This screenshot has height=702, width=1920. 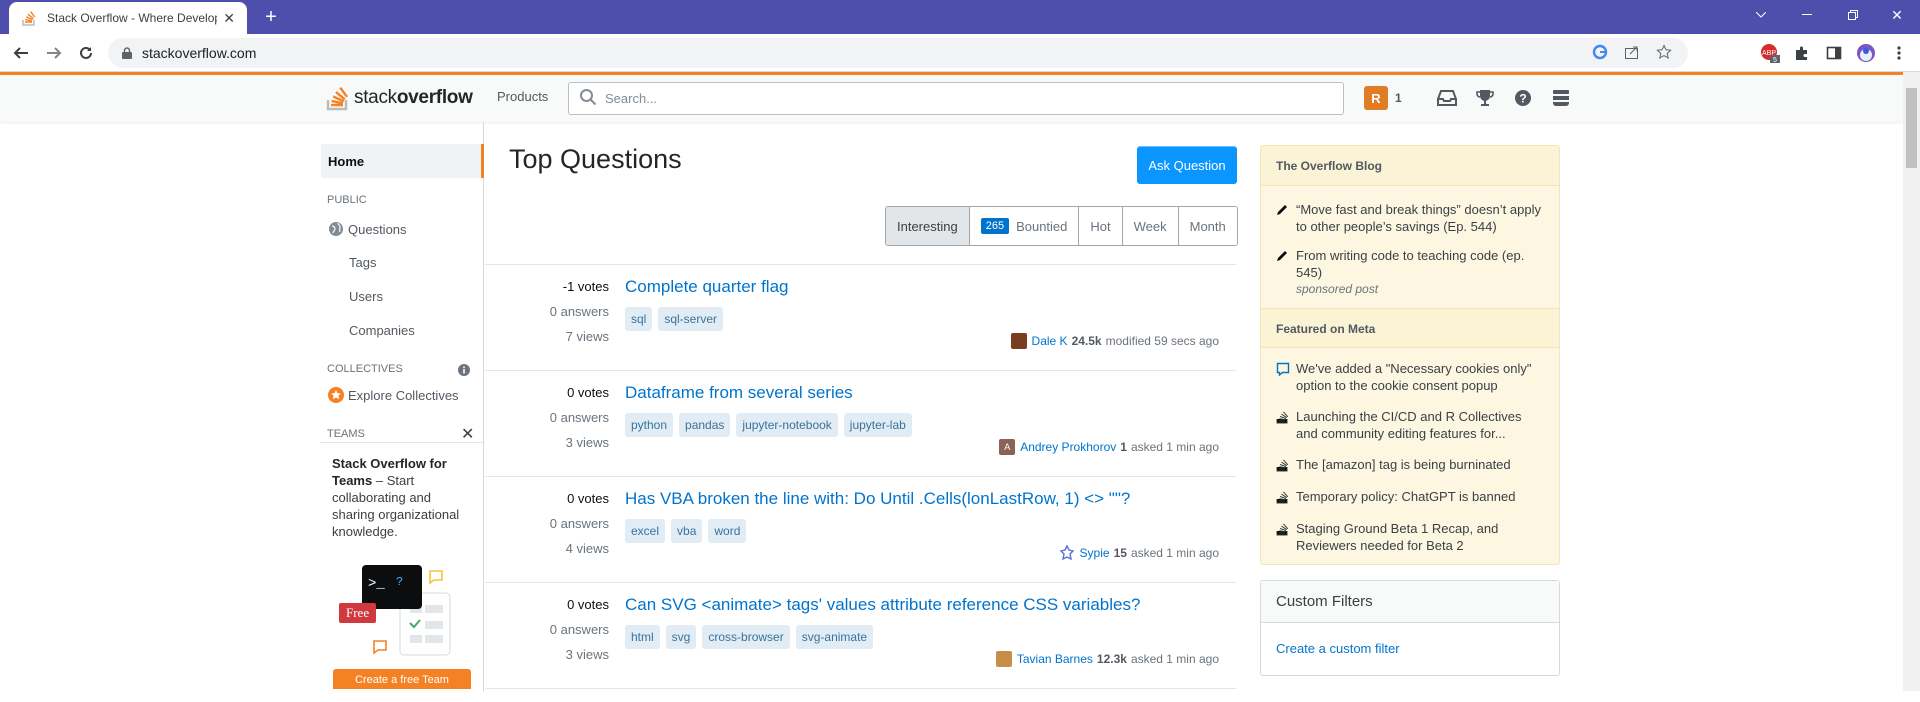 I want to click on sidebar-item-companies: Companies, so click(x=382, y=330).